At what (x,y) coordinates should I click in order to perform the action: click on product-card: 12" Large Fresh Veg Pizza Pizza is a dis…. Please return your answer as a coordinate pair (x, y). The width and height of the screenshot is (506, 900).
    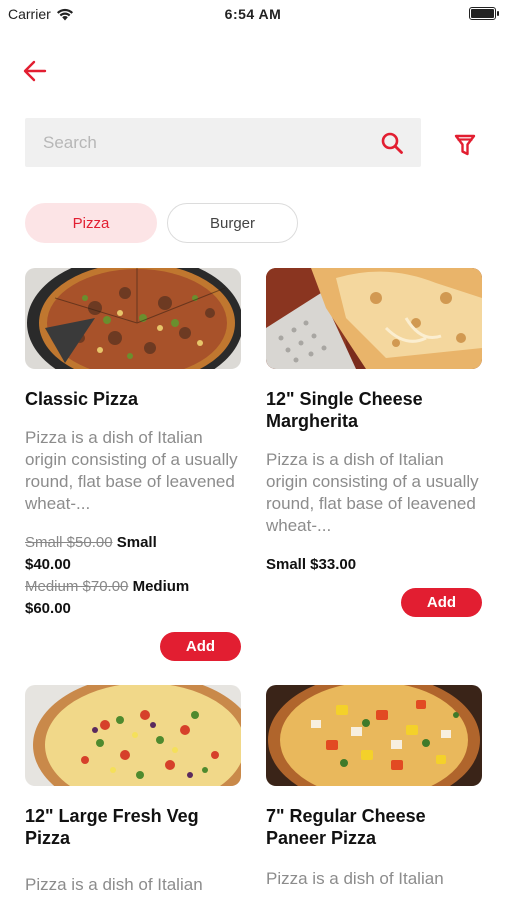
    Looking at the image, I should click on (133, 792).